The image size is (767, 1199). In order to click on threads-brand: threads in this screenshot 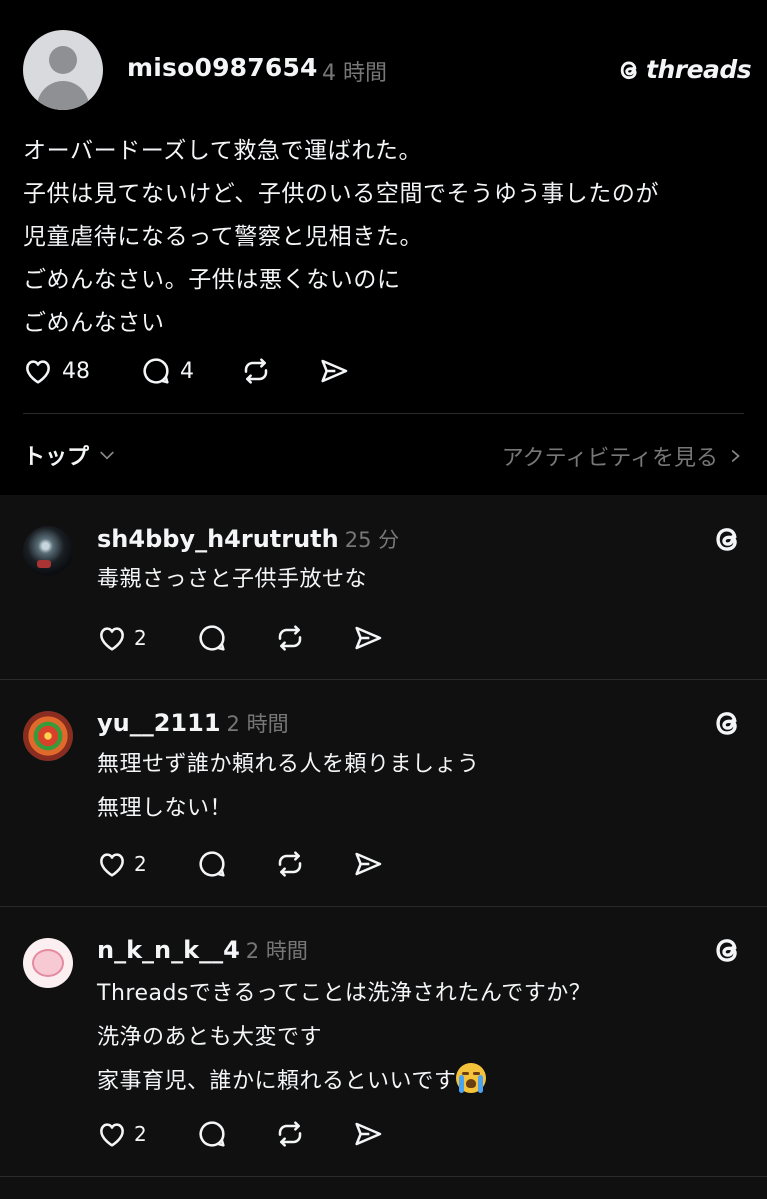, I will do `click(684, 69)`.